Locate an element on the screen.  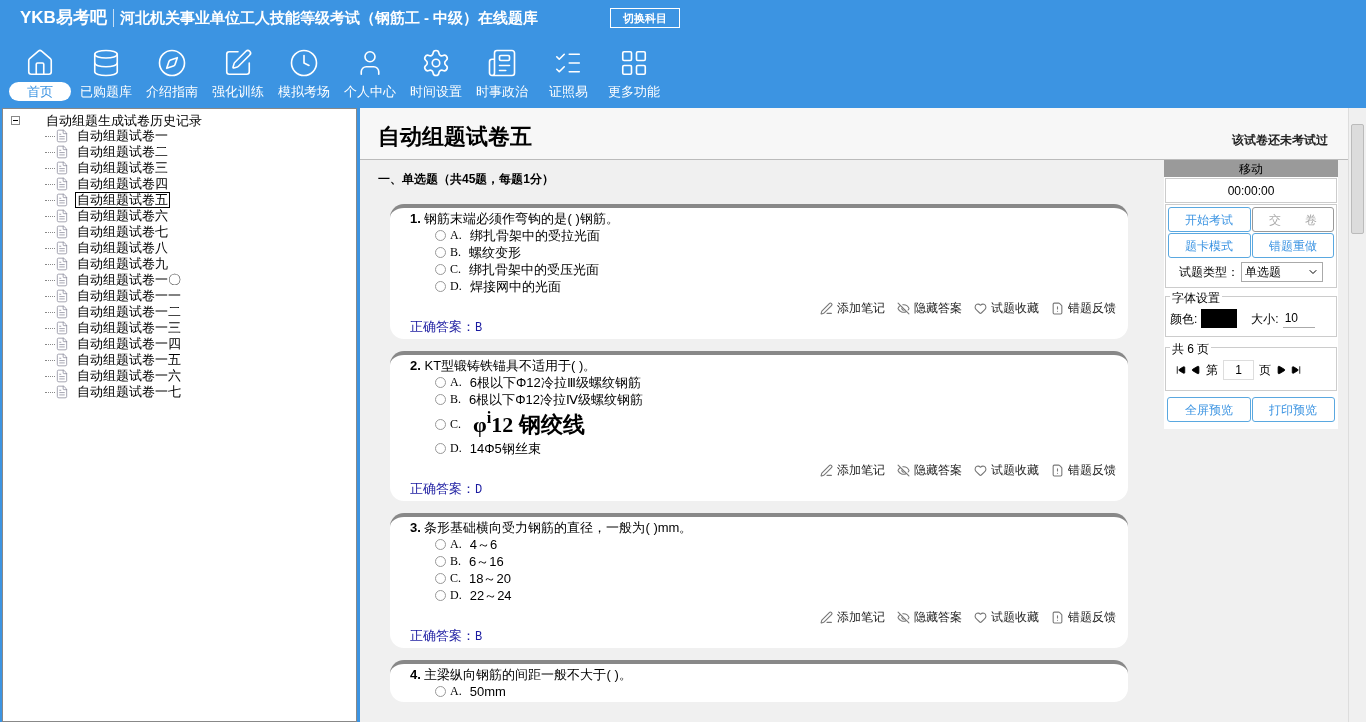
tree-item: 自动组题试卷一 is located at coordinates (122, 136).